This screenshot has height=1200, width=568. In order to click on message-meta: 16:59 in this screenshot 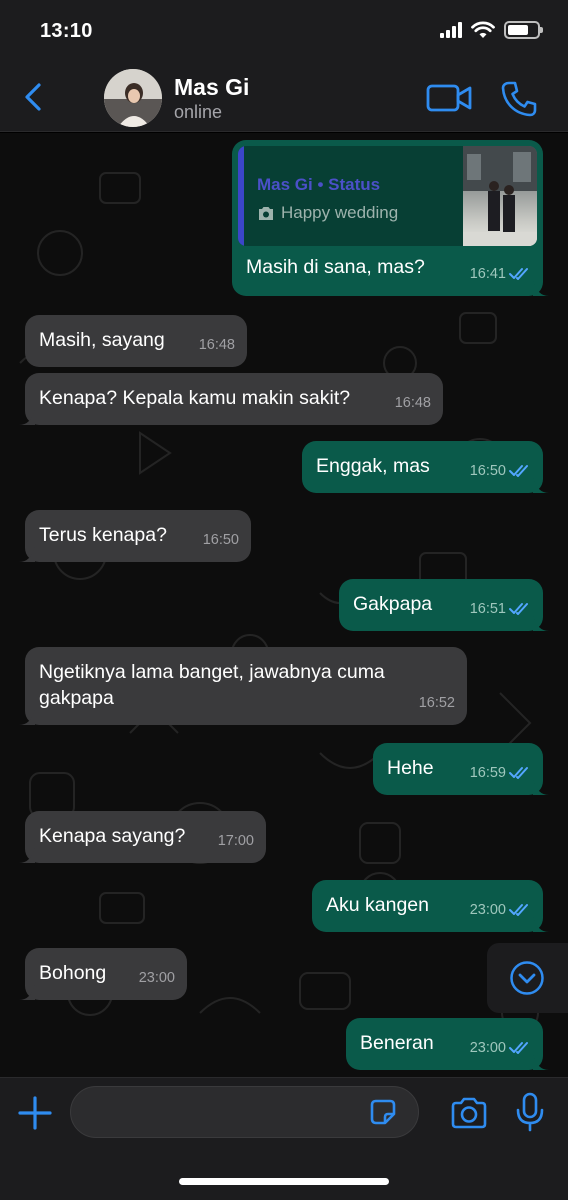, I will do `click(500, 773)`.